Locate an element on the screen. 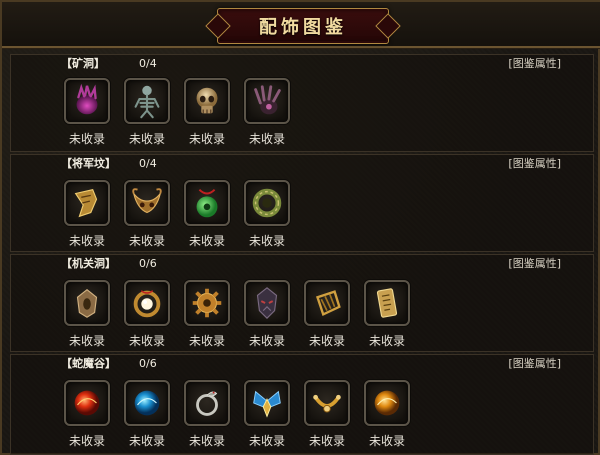 The width and height of the screenshot is (600, 455). pearl-ring-icon is located at coordinates (147, 304).